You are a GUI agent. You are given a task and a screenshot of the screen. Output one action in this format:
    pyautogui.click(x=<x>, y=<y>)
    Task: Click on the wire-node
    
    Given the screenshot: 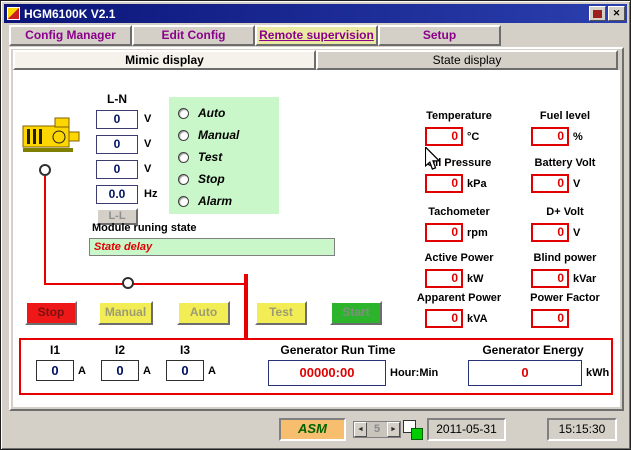 What is the action you would take?
    pyautogui.click(x=45, y=170)
    